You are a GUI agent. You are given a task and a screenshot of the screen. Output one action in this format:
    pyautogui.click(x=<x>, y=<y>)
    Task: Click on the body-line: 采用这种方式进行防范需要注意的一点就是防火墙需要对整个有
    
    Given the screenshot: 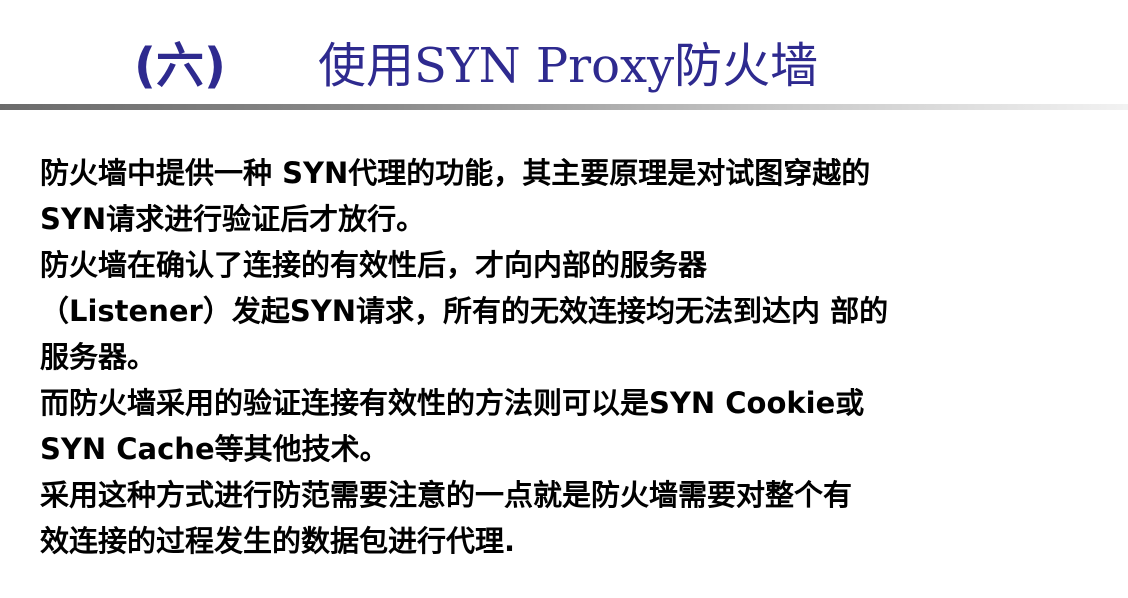 What is the action you would take?
    pyautogui.click(x=446, y=495)
    